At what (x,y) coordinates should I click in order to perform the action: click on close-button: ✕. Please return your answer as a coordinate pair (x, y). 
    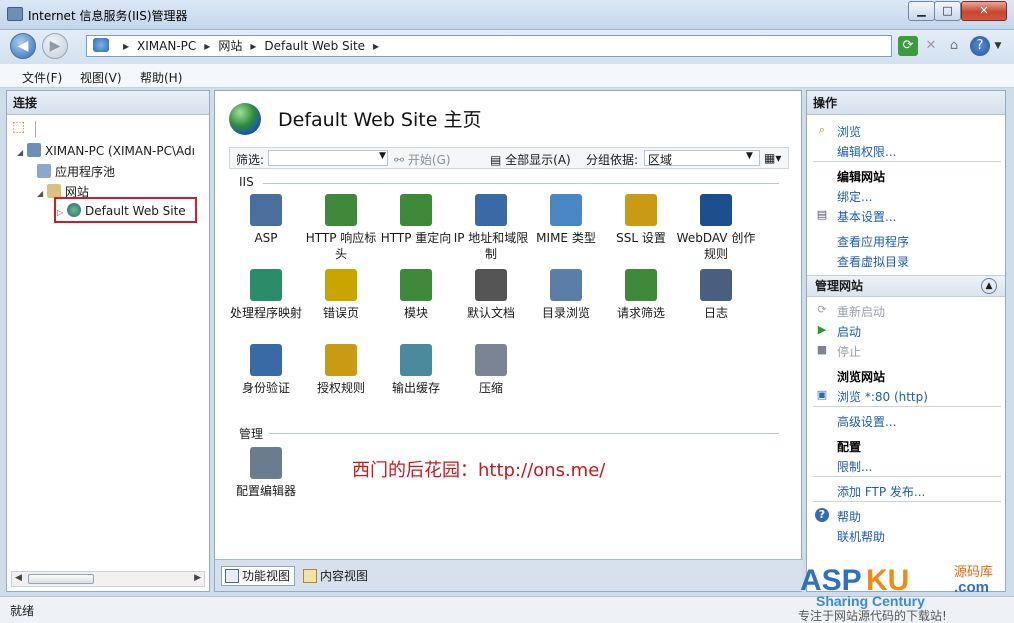
    Looking at the image, I should click on (984, 11).